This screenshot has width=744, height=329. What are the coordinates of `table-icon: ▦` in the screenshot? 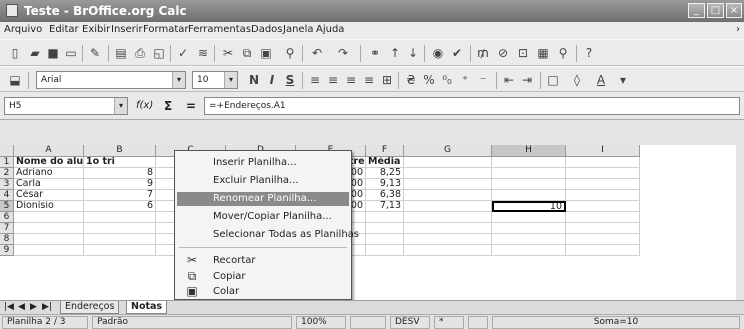 It's located at (543, 53).